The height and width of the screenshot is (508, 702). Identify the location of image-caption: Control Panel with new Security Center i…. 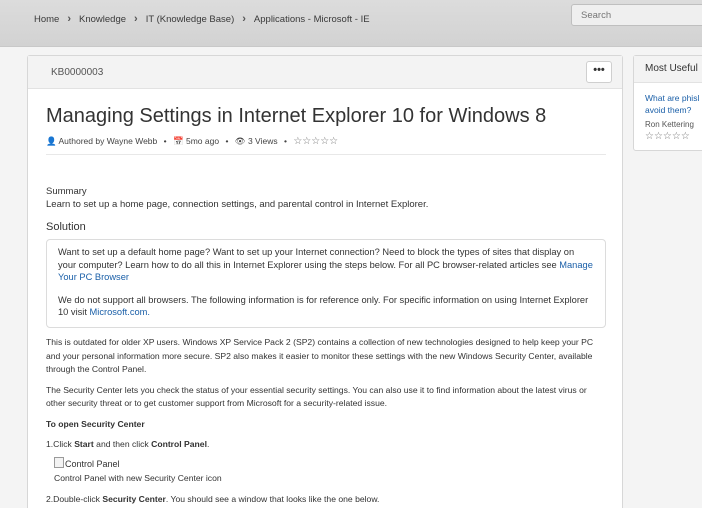
(138, 478).